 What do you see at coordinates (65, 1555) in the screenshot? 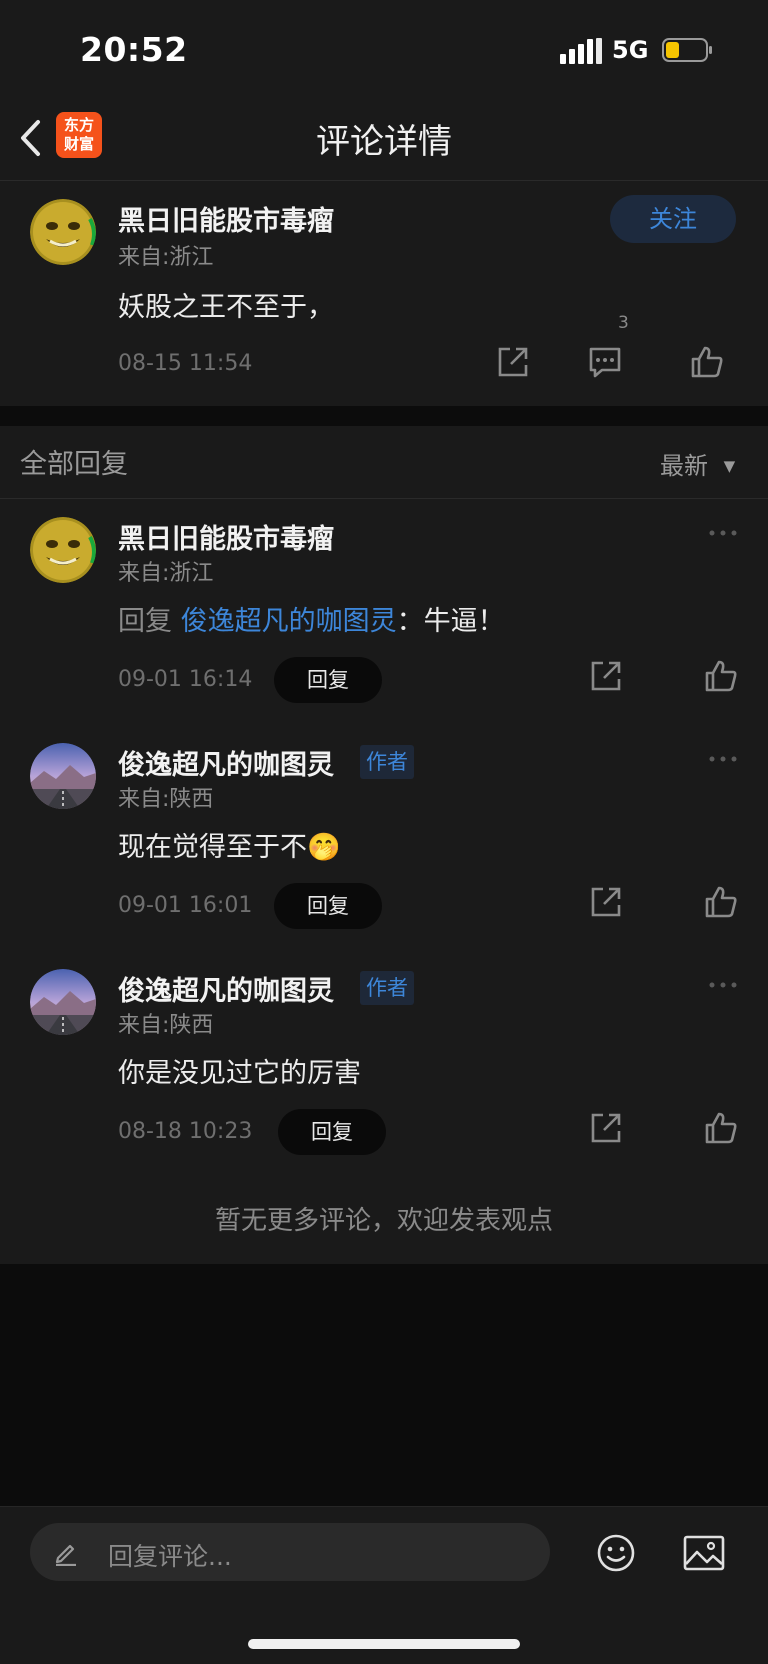
I see `pencil-icon` at bounding box center [65, 1555].